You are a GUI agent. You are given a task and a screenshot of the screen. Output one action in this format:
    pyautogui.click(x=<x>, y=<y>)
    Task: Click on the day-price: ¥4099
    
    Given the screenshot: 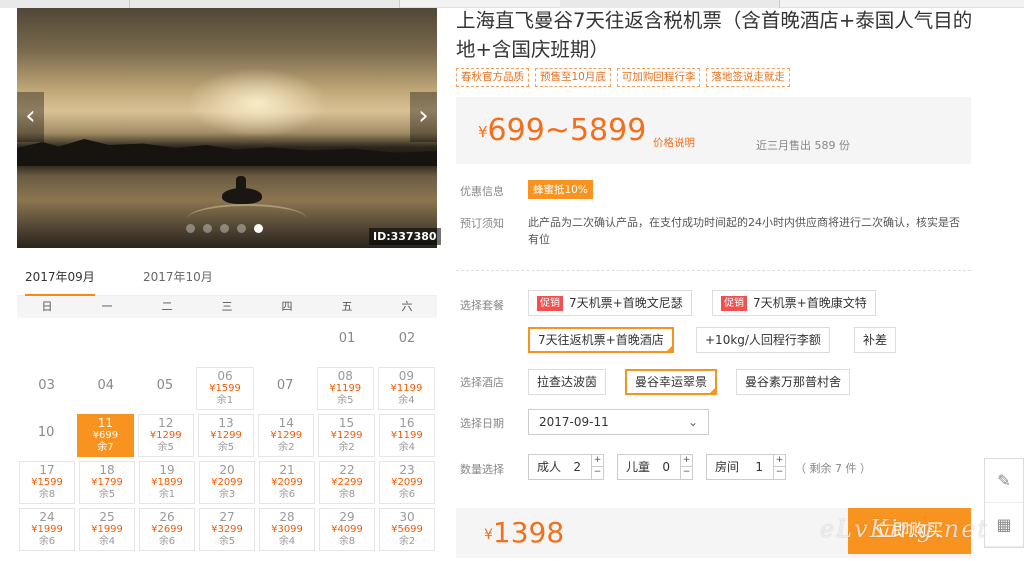 What is the action you would take?
    pyautogui.click(x=347, y=529)
    